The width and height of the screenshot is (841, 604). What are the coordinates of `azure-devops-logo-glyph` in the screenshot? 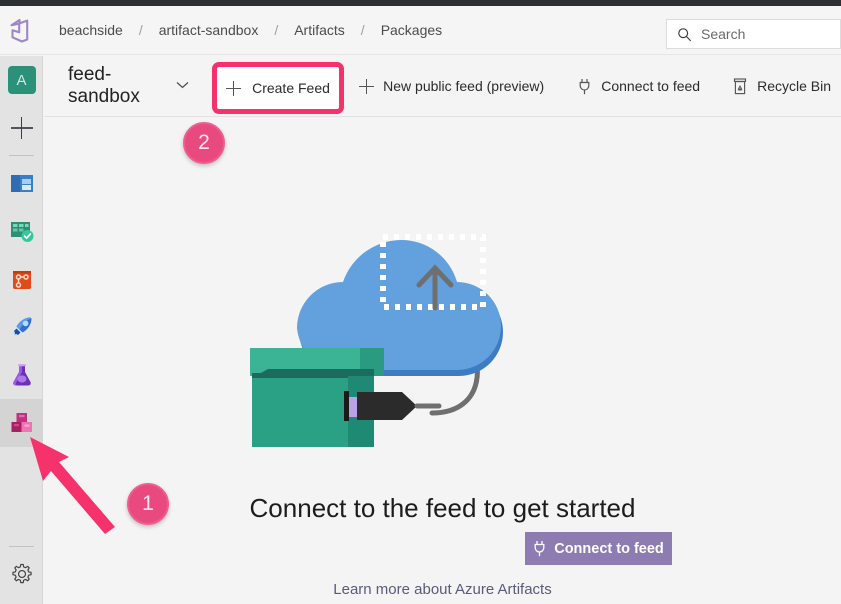 It's located at (18, 30).